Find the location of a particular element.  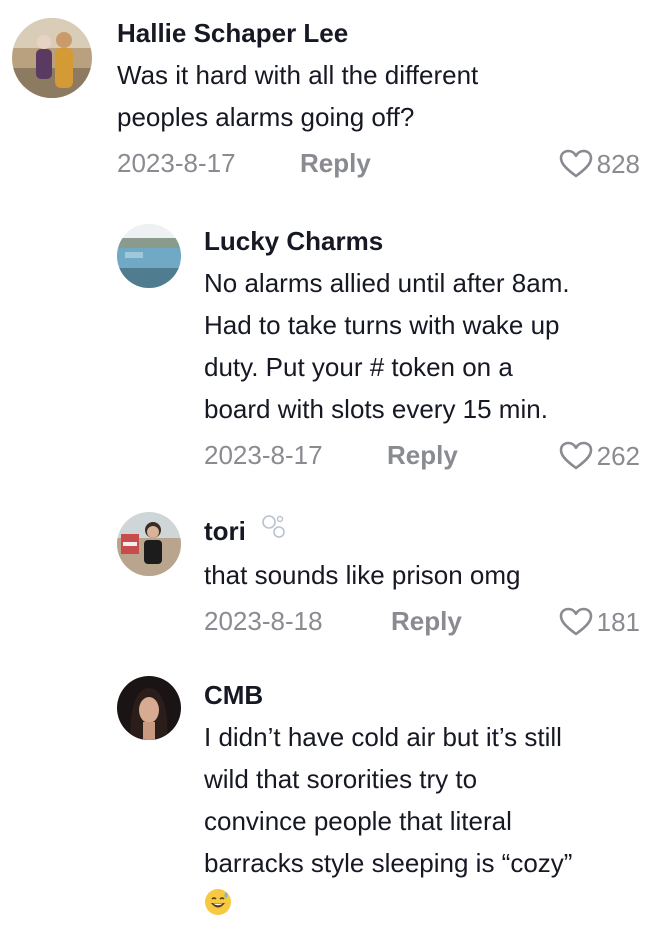

comment-text: that sounds like prison omg is located at coordinates (362, 575).